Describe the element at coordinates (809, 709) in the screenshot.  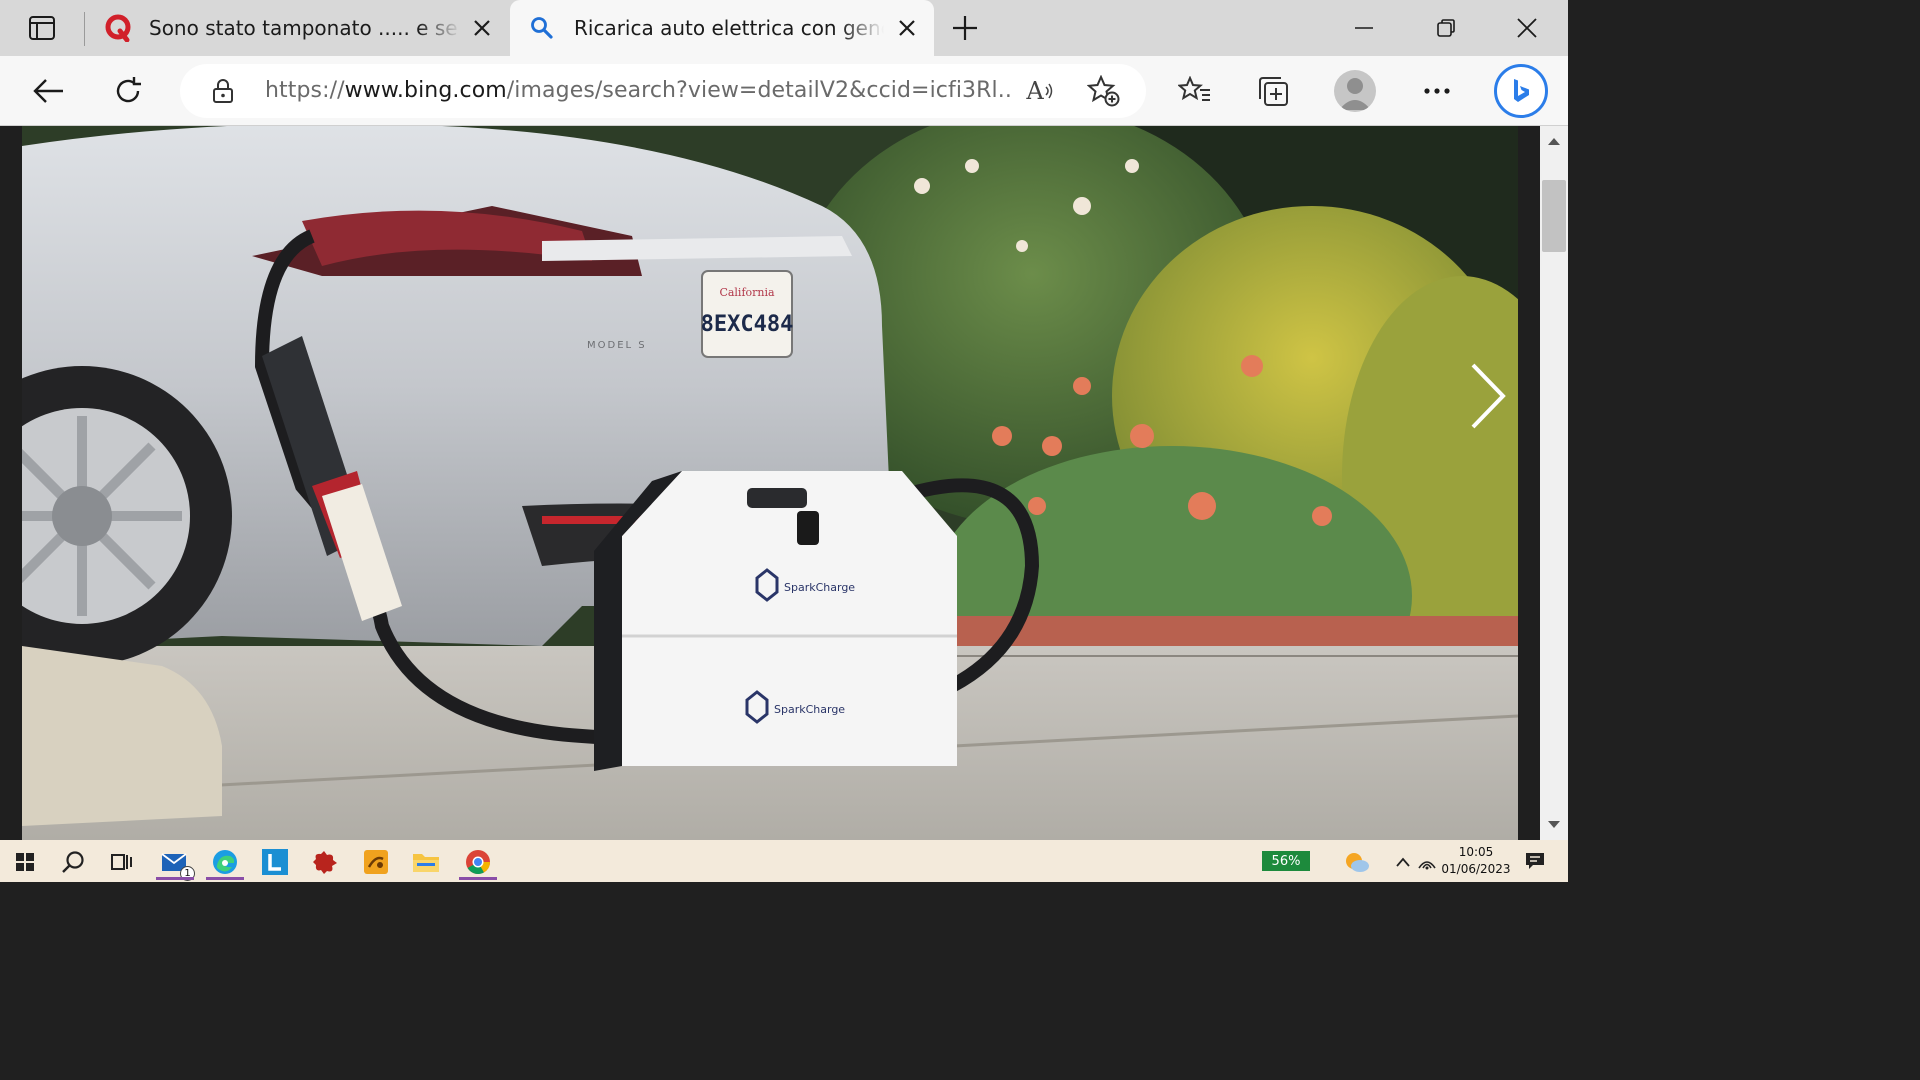
I see `charger-brand-lower: SparkCharge` at that location.